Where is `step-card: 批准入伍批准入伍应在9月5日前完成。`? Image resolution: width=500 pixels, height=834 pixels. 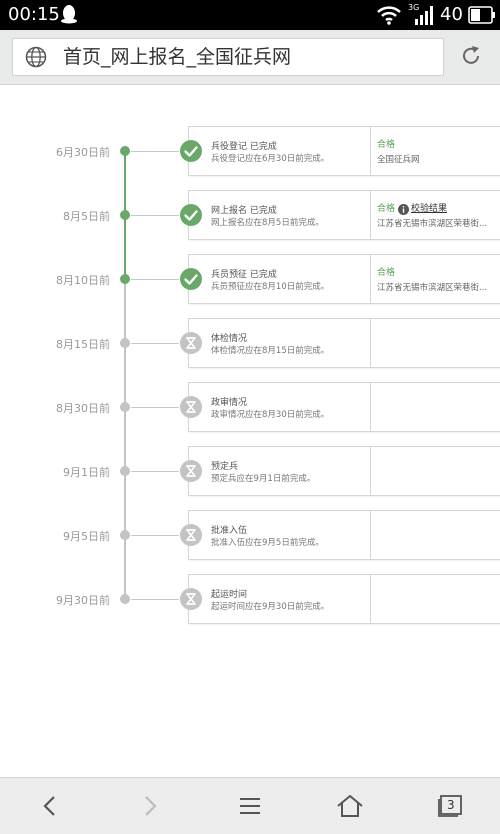
step-card: 批准入伍批准入伍应在9月5日前完成。 is located at coordinates (344, 535).